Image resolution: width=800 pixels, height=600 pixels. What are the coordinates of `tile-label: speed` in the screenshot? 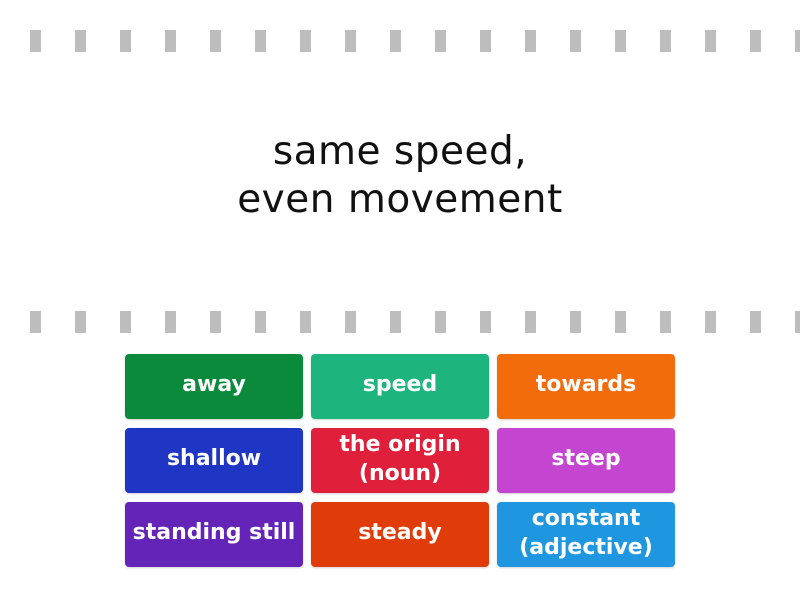 It's located at (400, 384).